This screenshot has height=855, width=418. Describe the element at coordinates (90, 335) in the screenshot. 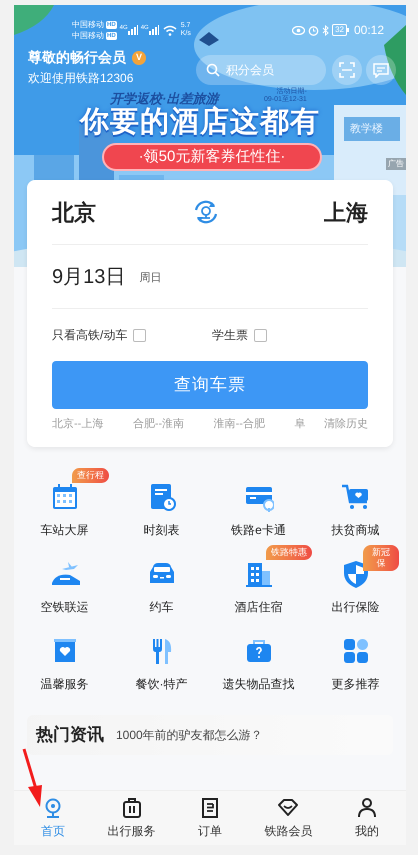

I see `option-label: 只看高铁/动车` at that location.